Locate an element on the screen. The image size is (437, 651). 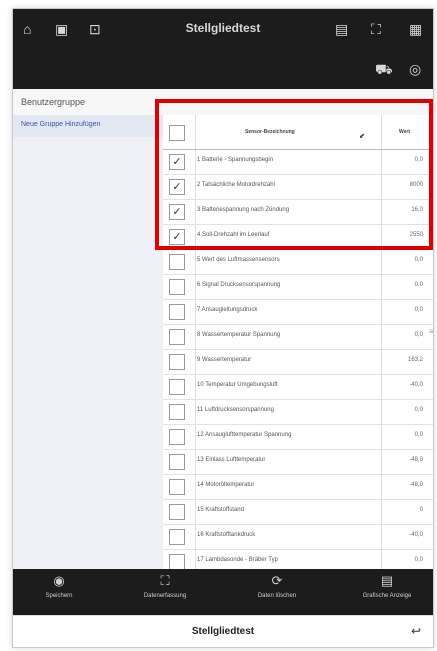
table-header: Sensor-Bezeichnung ⬋ Wert is located at coordinates (298, 132).